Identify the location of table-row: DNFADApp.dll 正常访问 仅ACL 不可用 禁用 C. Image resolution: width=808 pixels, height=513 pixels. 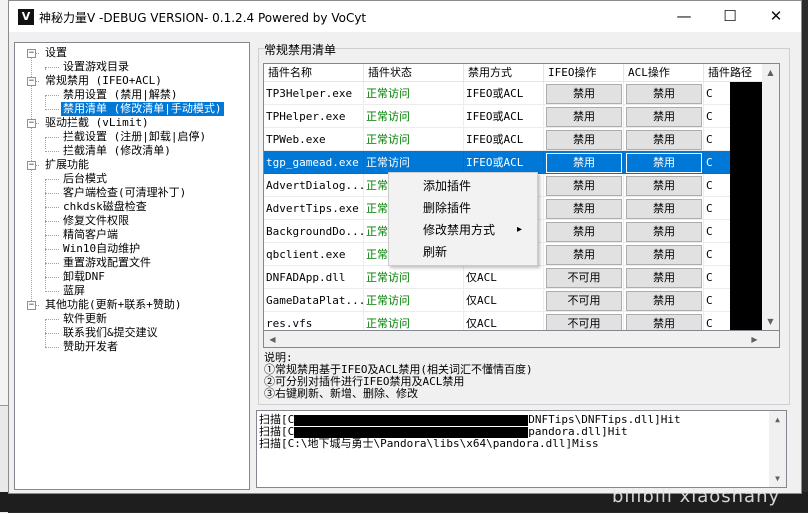
(514, 277).